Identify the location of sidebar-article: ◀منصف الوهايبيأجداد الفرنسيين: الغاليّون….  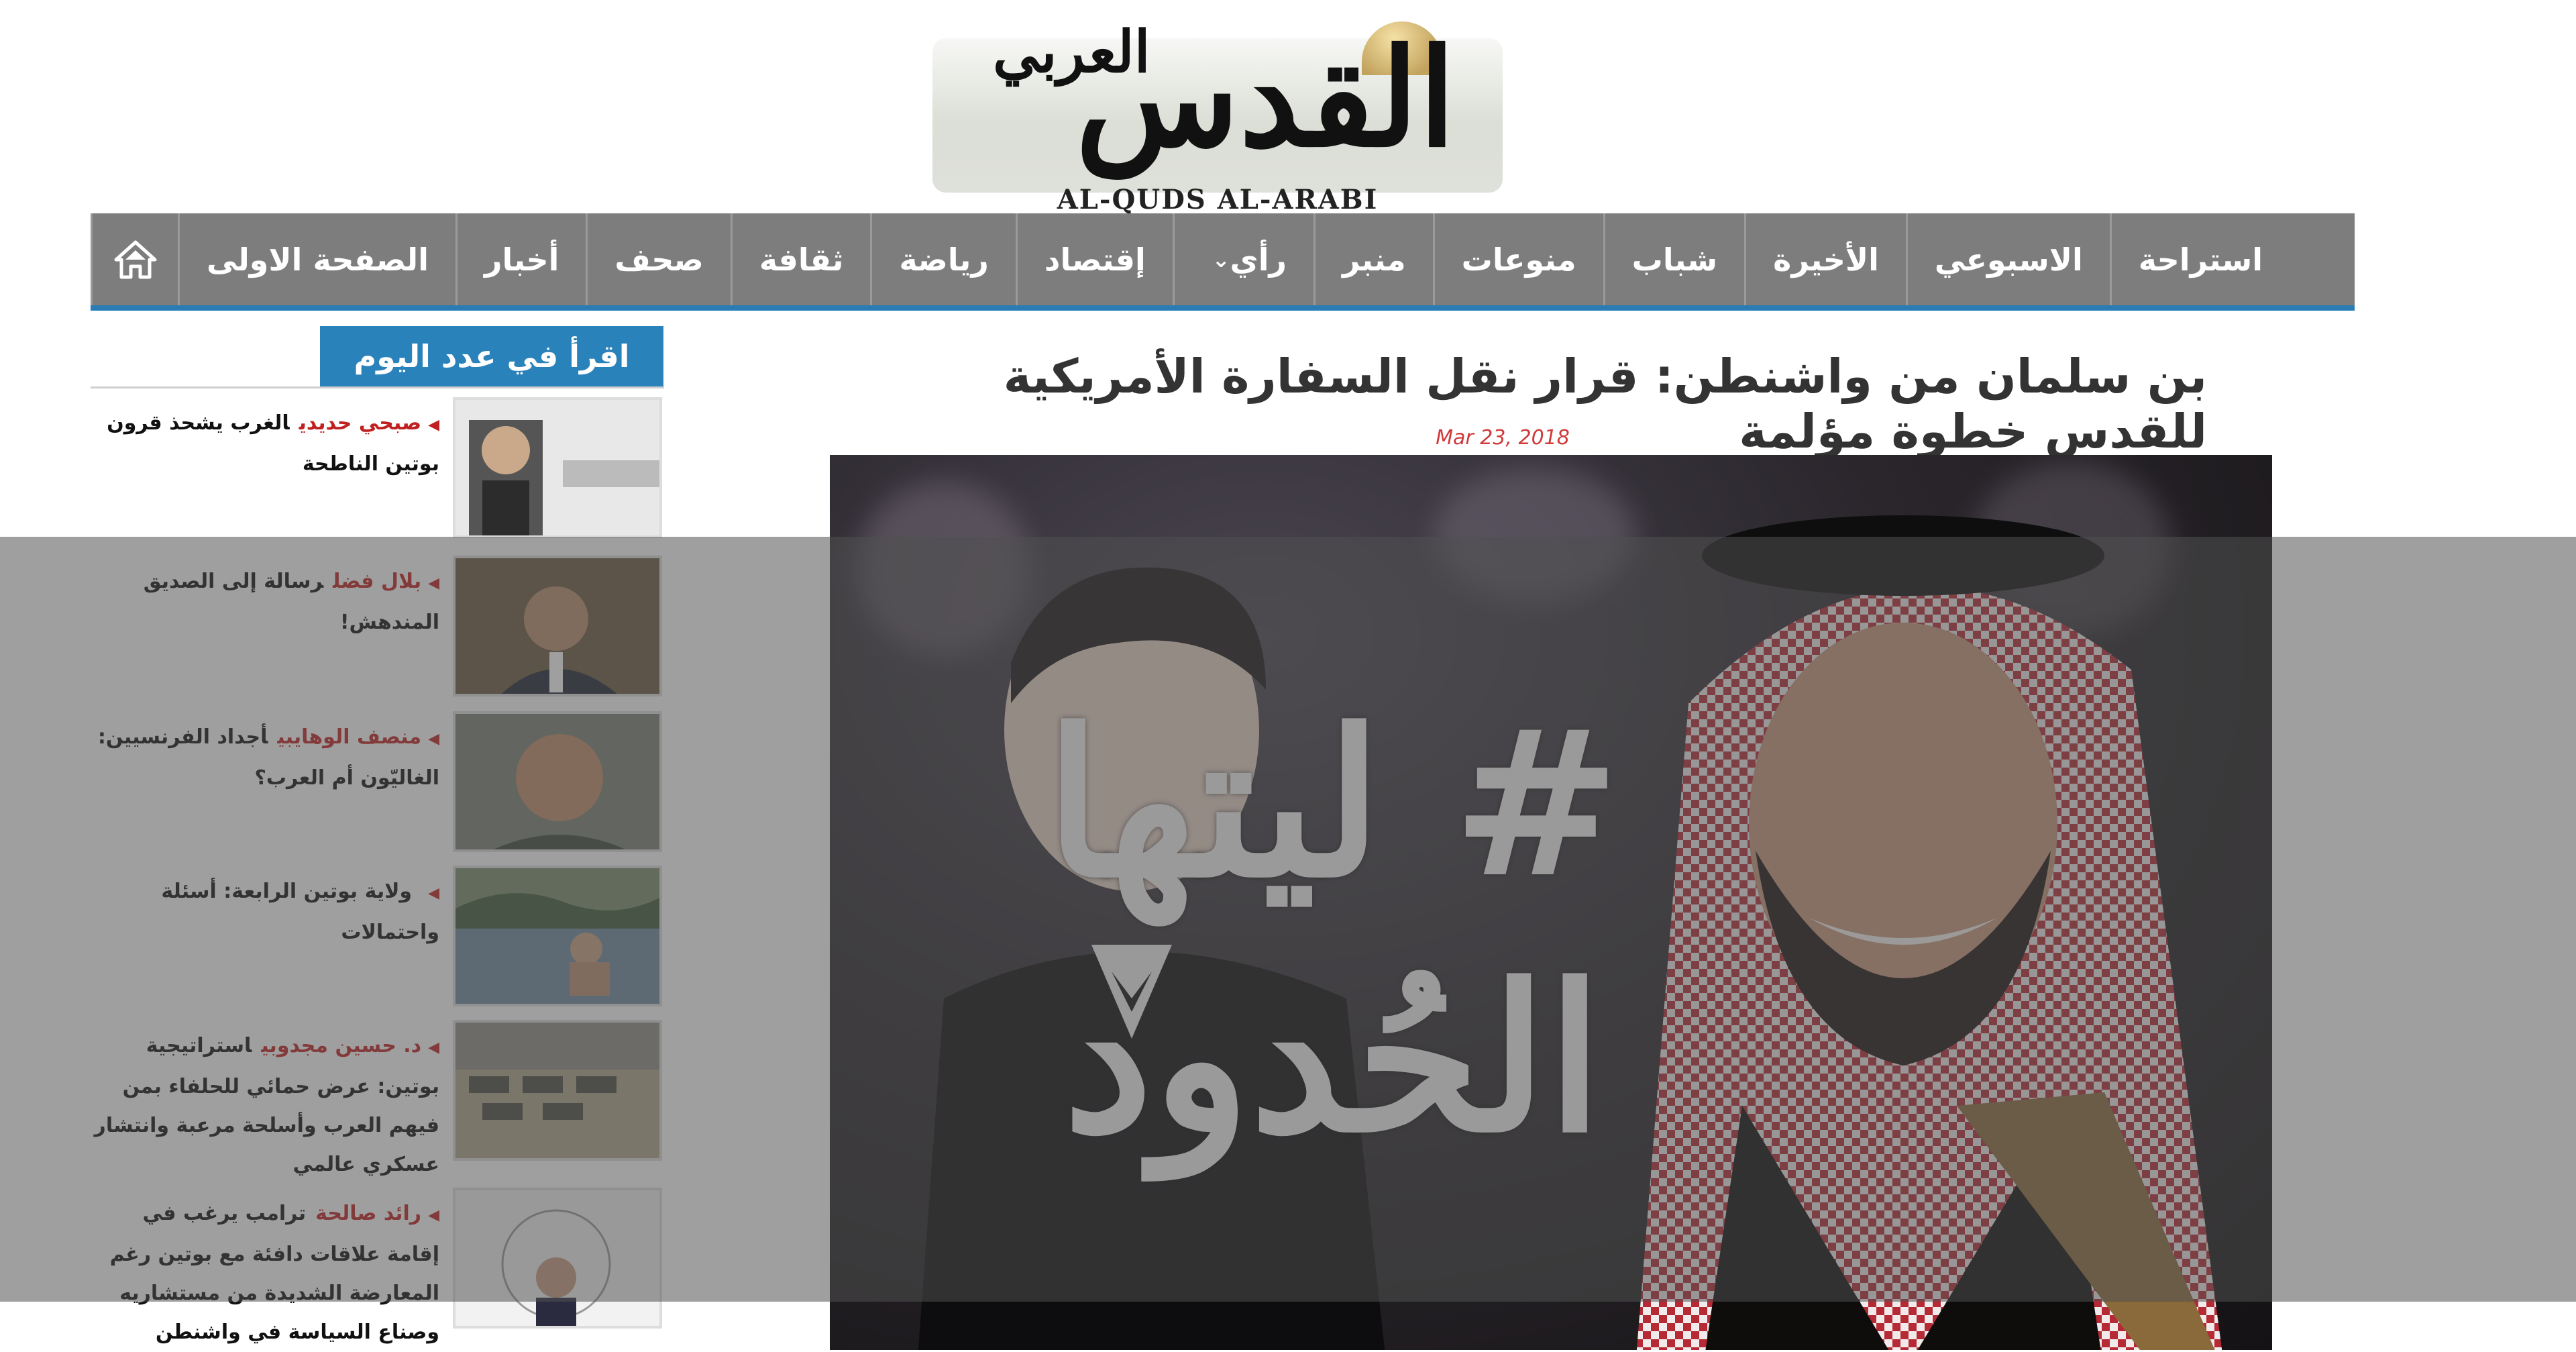
(377, 781).